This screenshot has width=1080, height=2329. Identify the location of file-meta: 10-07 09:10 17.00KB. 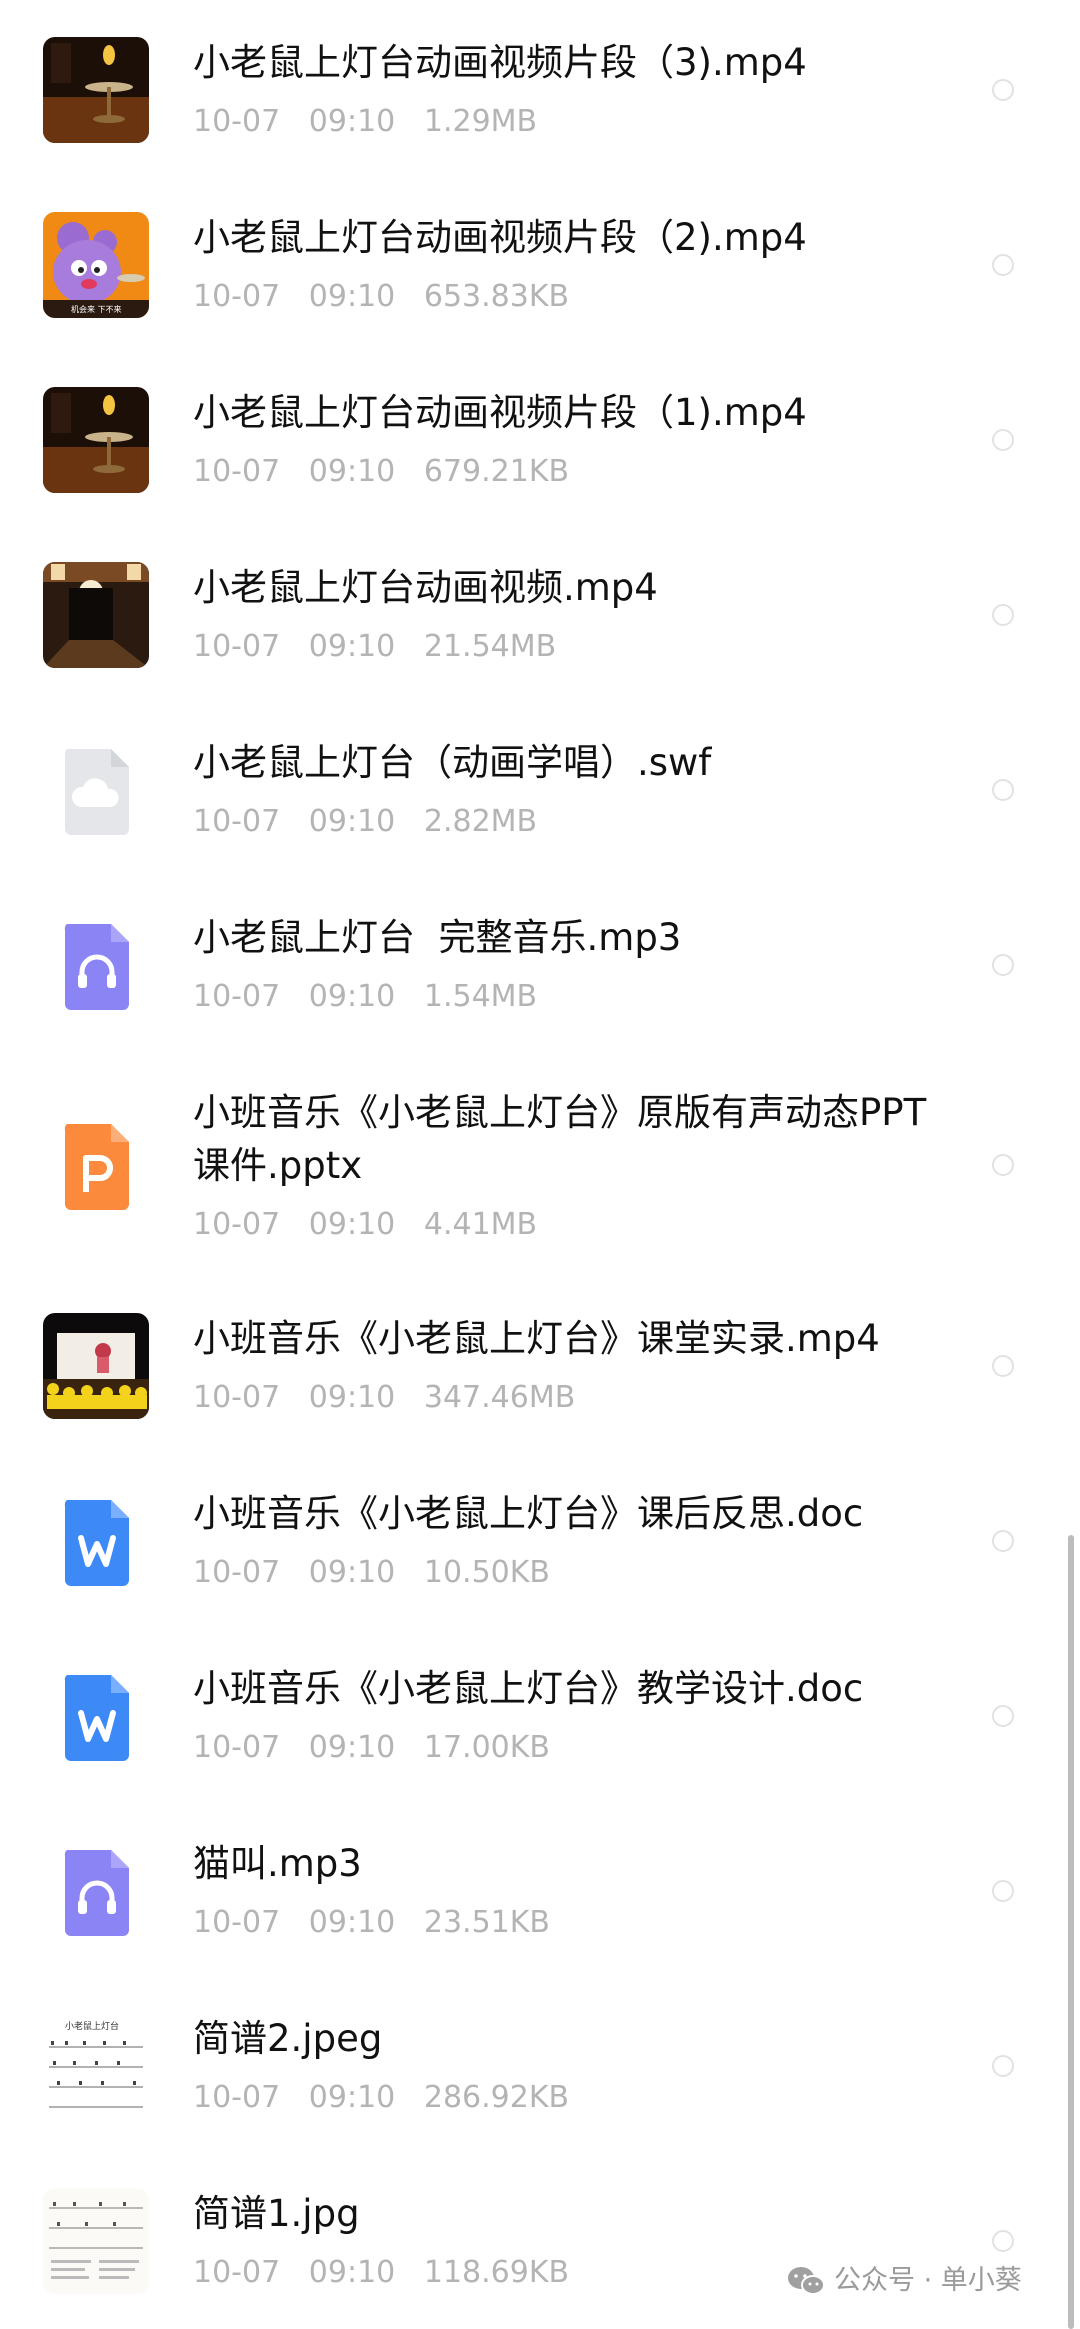
(372, 1747).